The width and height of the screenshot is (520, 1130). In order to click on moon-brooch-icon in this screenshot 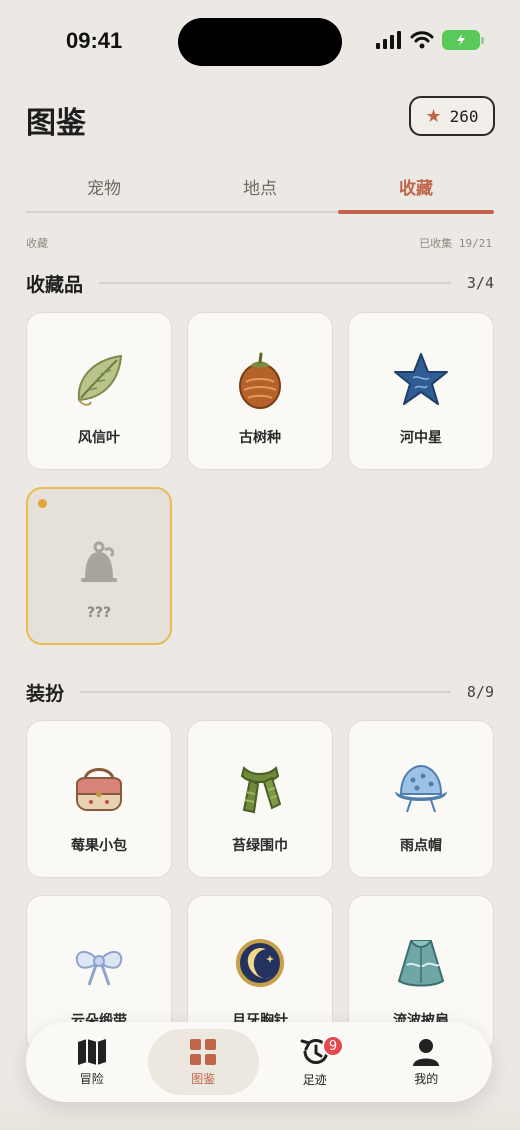, I will do `click(260, 963)`.